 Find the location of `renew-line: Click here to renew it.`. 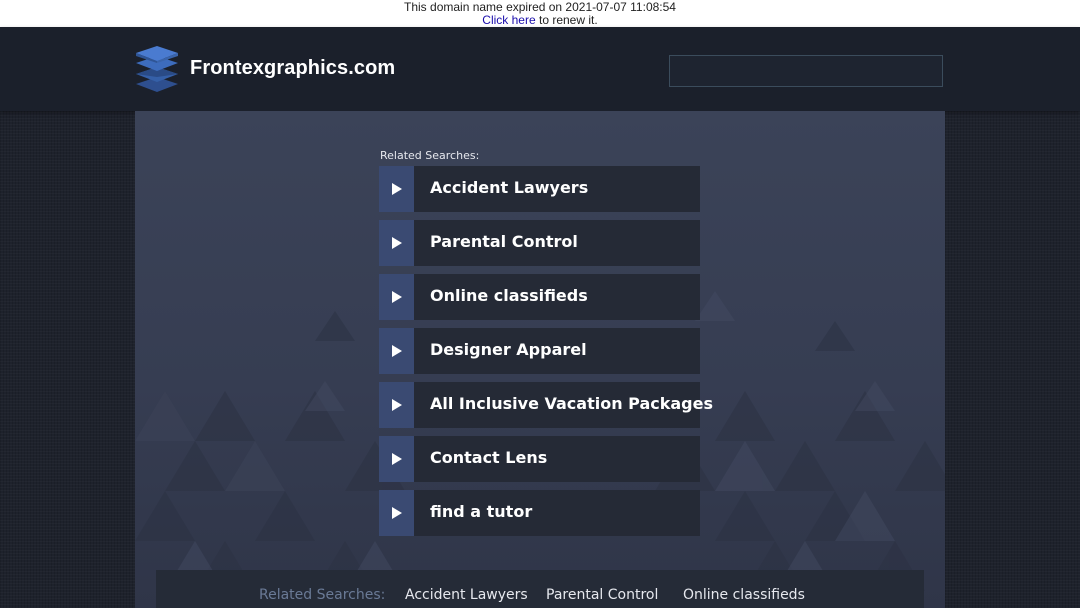

renew-line: Click here to renew it. is located at coordinates (540, 20).